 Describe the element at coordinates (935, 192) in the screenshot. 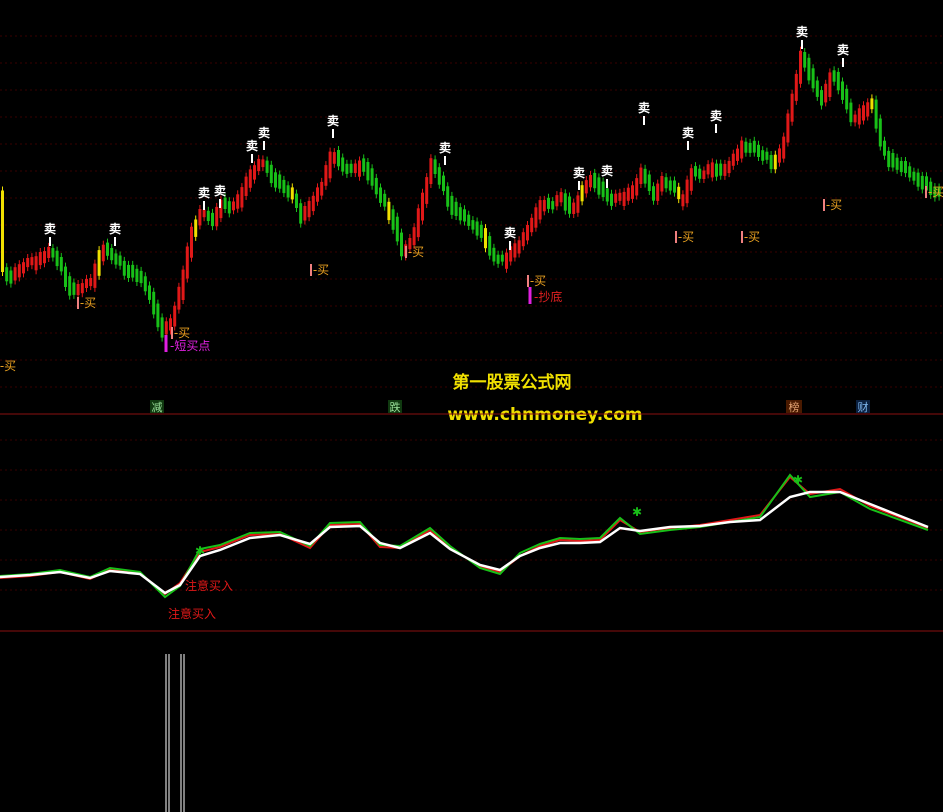

I see `buy-signal-9: -买` at that location.